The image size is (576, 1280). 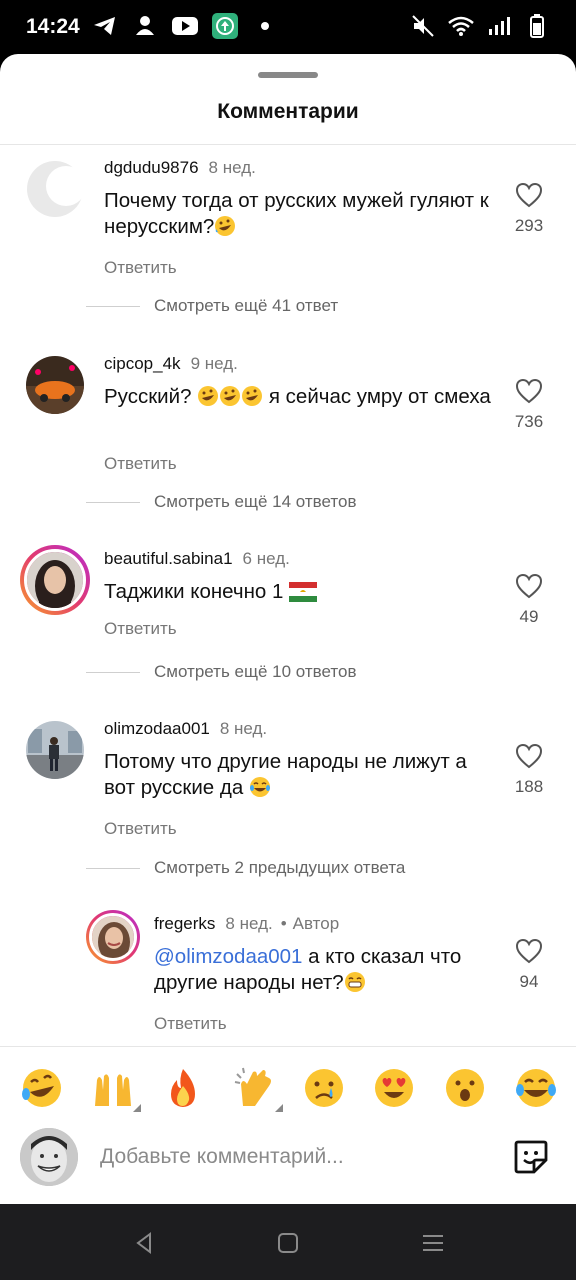 I want to click on like-button: 188, so click(x=529, y=770).